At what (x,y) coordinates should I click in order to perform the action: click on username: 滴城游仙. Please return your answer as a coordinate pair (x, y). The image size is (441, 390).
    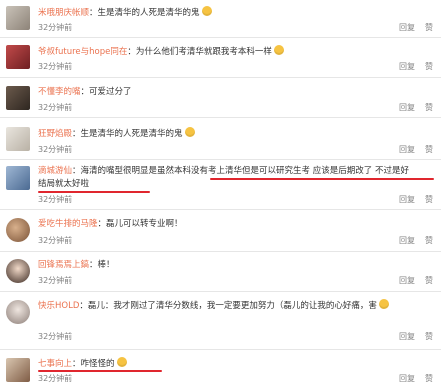
    Looking at the image, I should click on (55, 171).